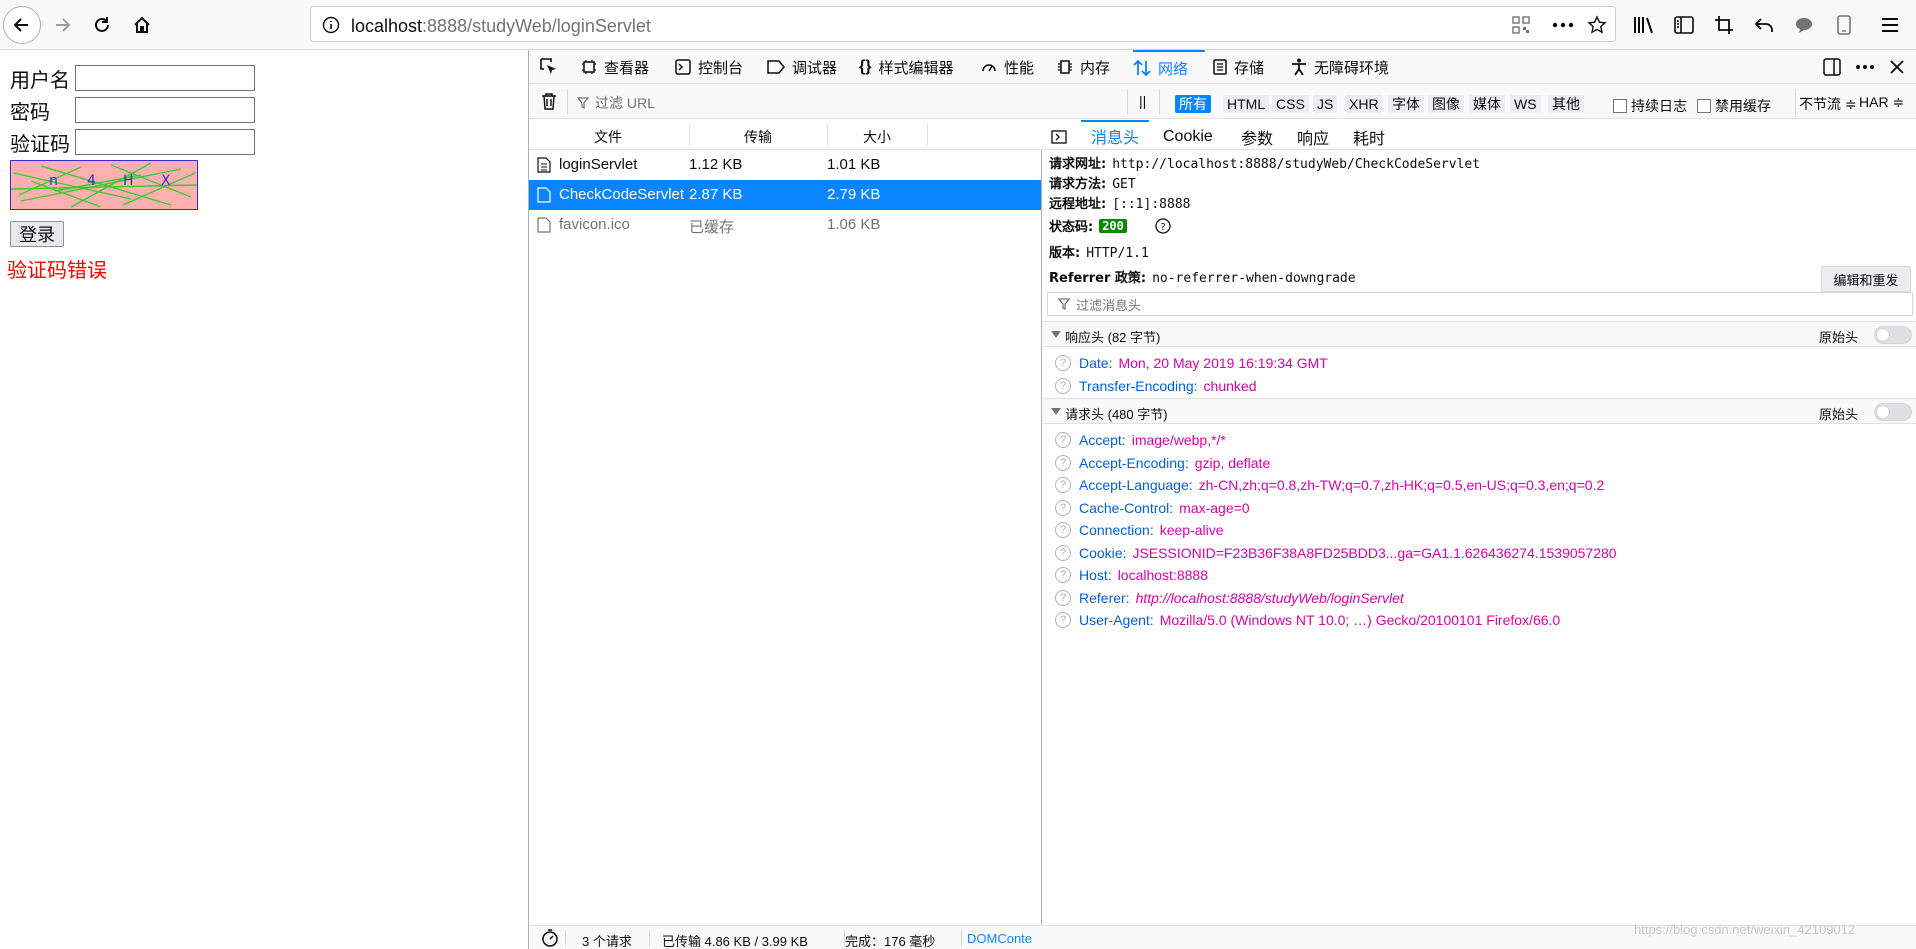  Describe the element at coordinates (1743, 106) in the screenshot. I see `disable-cache-label: 禁用缓存` at that location.